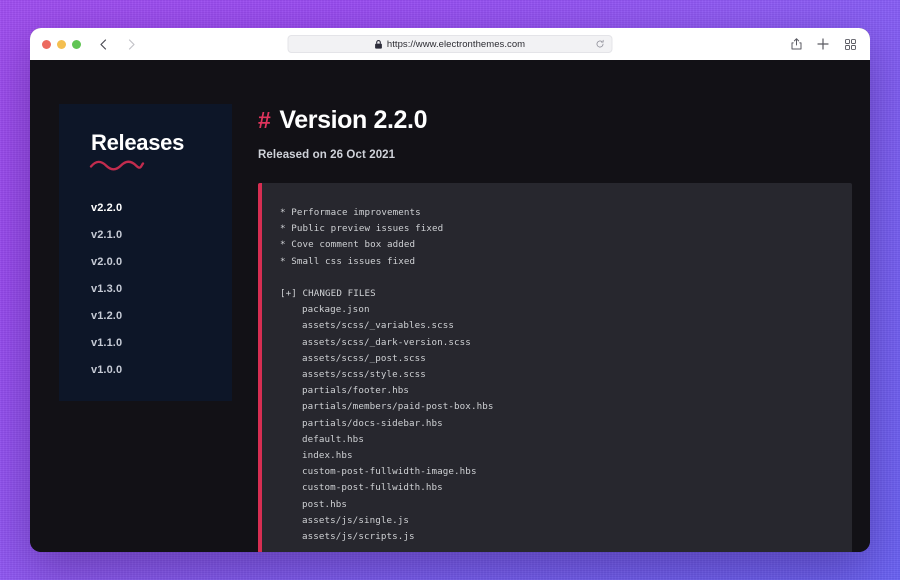 The image size is (900, 580). I want to click on plus-icon, so click(823, 44).